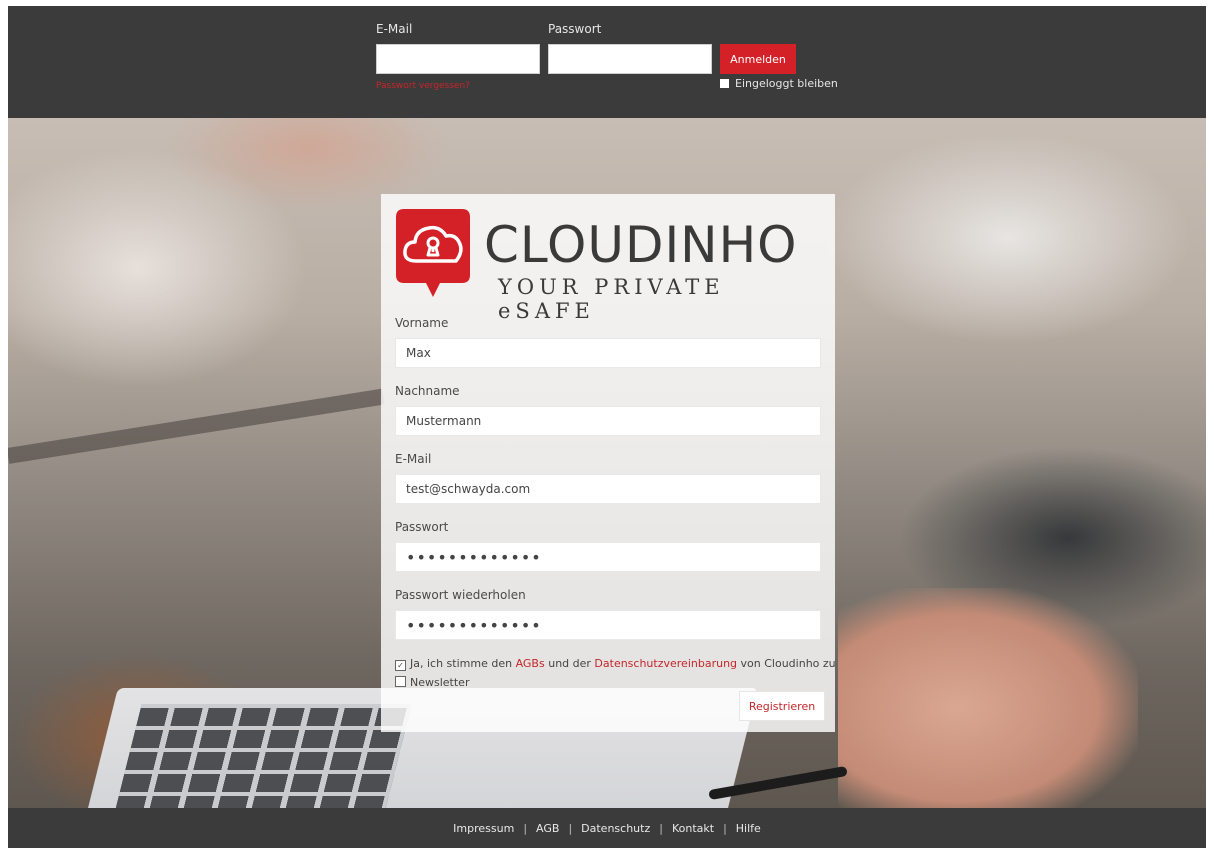 This screenshot has height=848, width=1214. What do you see at coordinates (440, 682) in the screenshot?
I see `newsletter-label: Newsletter` at bounding box center [440, 682].